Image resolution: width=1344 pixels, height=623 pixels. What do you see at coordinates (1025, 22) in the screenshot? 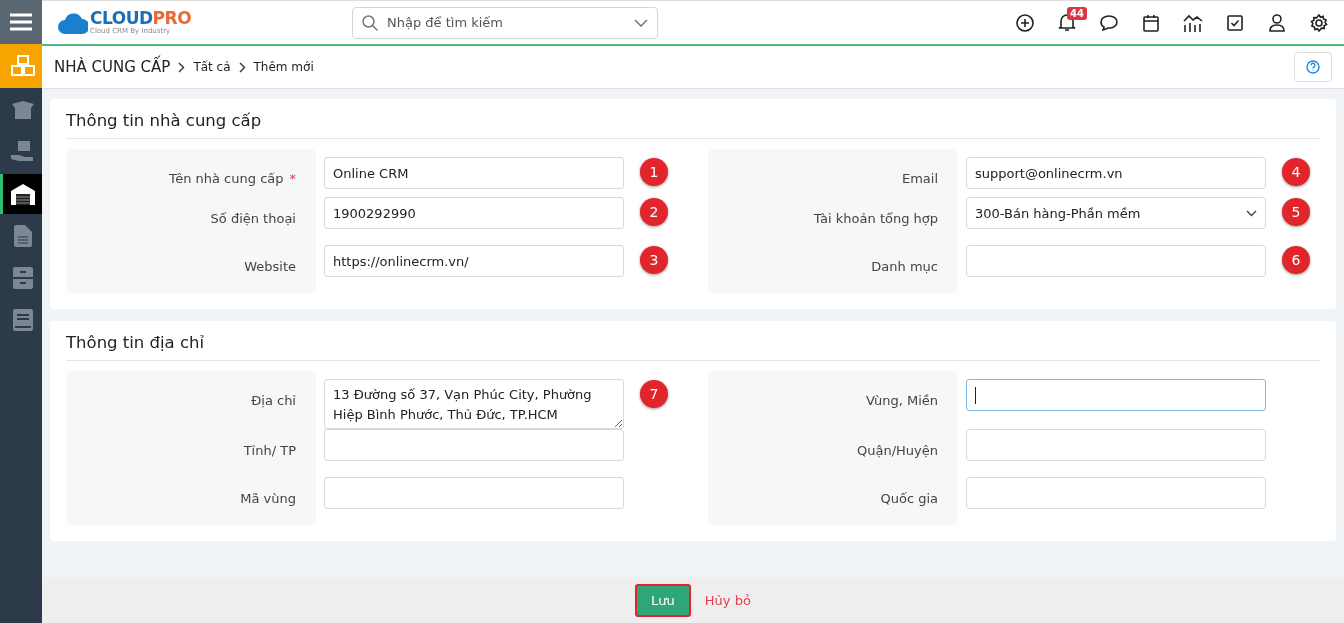
I see `plus-circle-icon` at bounding box center [1025, 22].